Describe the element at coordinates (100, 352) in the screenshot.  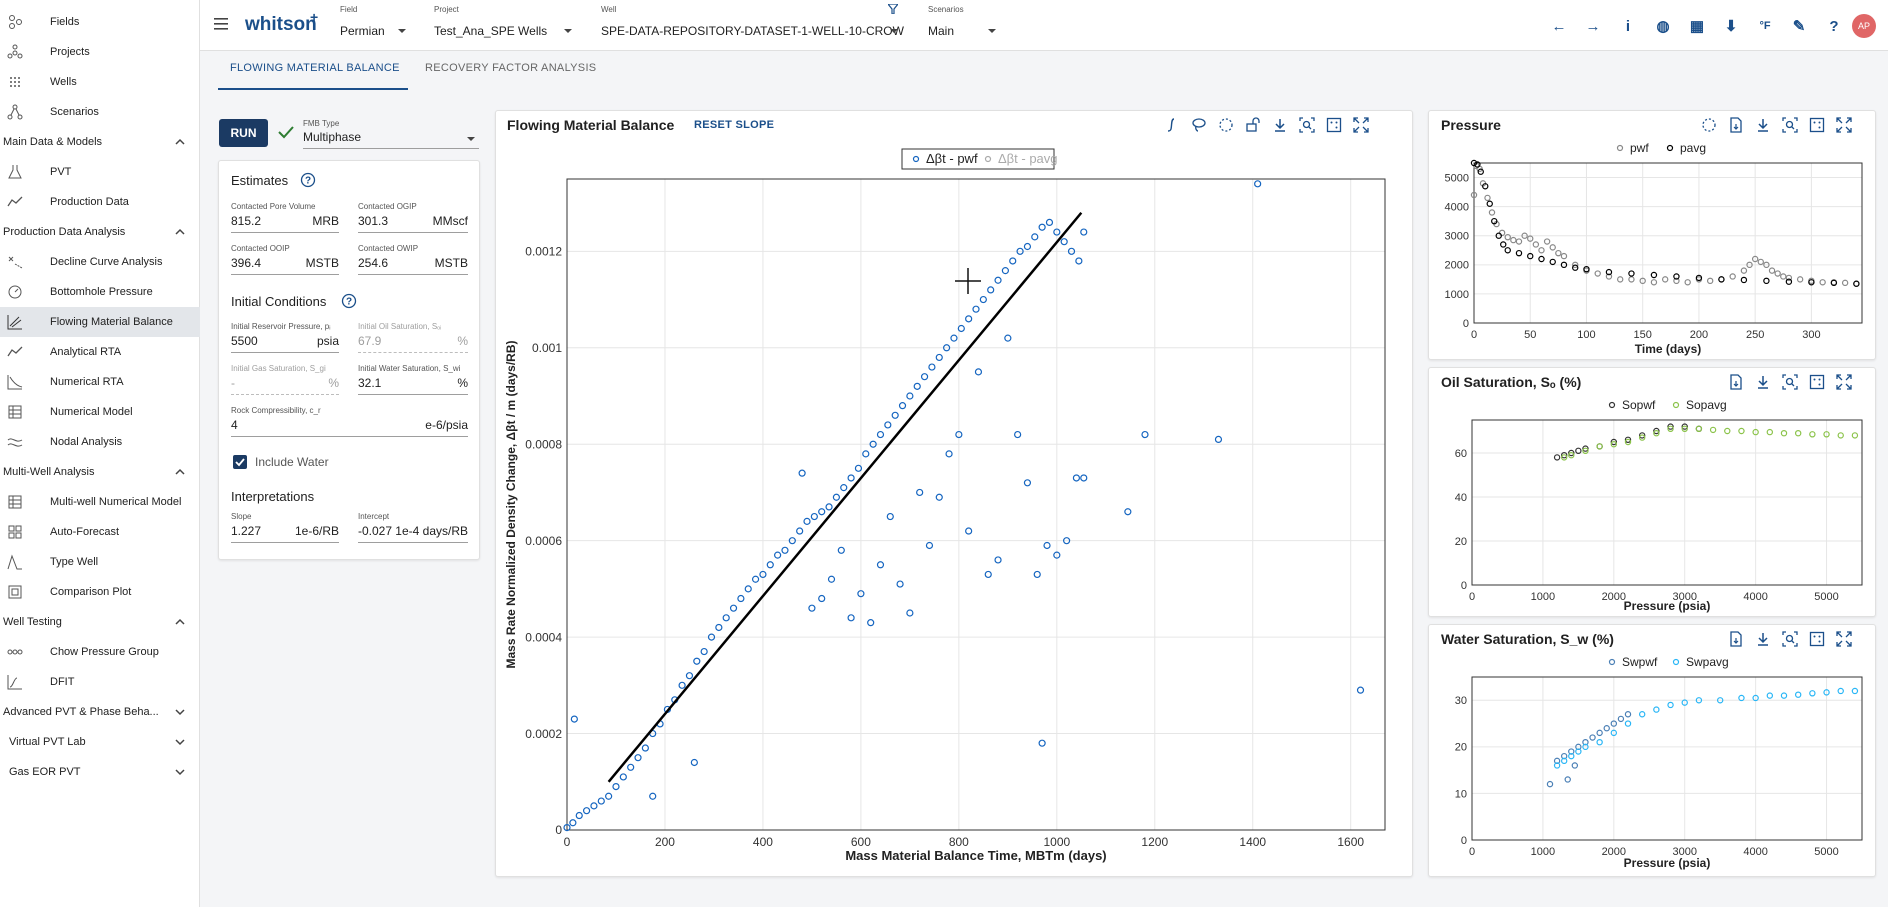
I see `sidebar-item-analytical-rta: Analytical RTA` at that location.